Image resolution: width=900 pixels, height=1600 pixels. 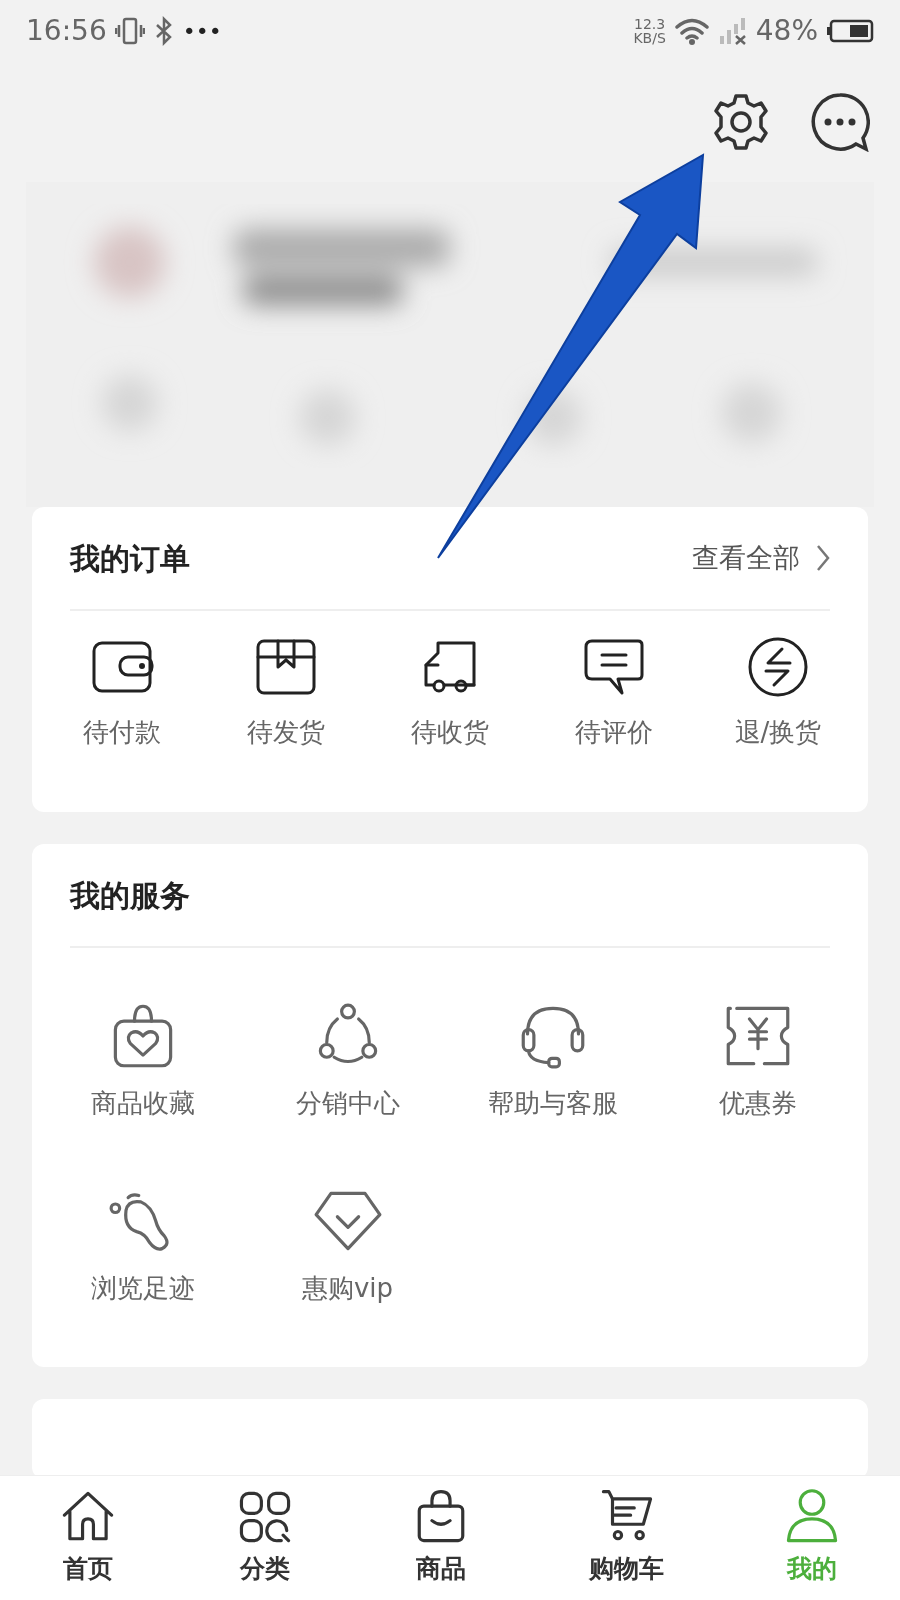 I want to click on section-title: 我的订单, so click(x=130, y=558).